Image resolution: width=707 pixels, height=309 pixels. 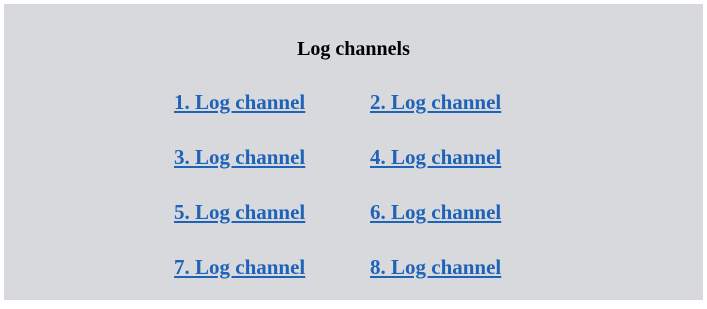 What do you see at coordinates (460, 116) in the screenshot?
I see `log-channel-2-link: 2. Log channel` at bounding box center [460, 116].